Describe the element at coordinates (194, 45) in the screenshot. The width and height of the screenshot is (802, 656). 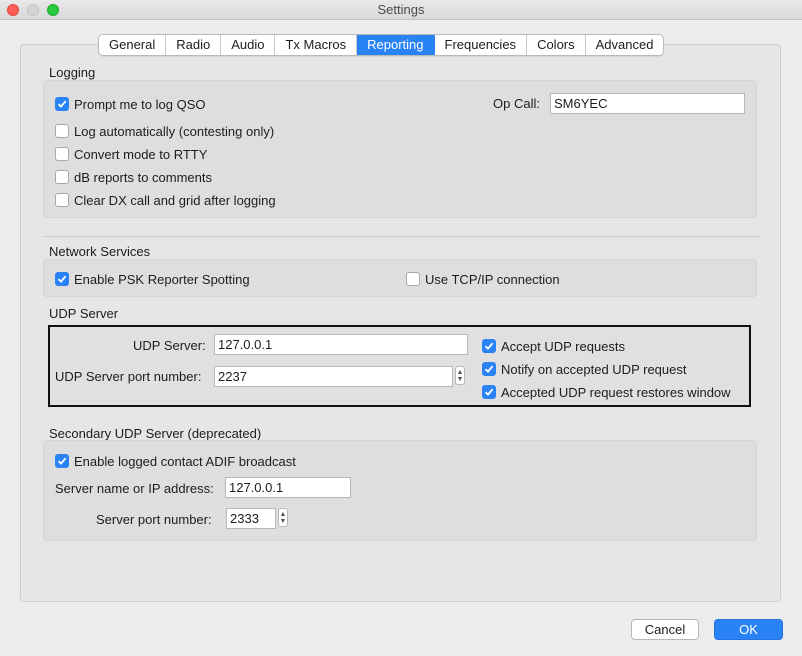
I see `tab-radio: Radio` at that location.